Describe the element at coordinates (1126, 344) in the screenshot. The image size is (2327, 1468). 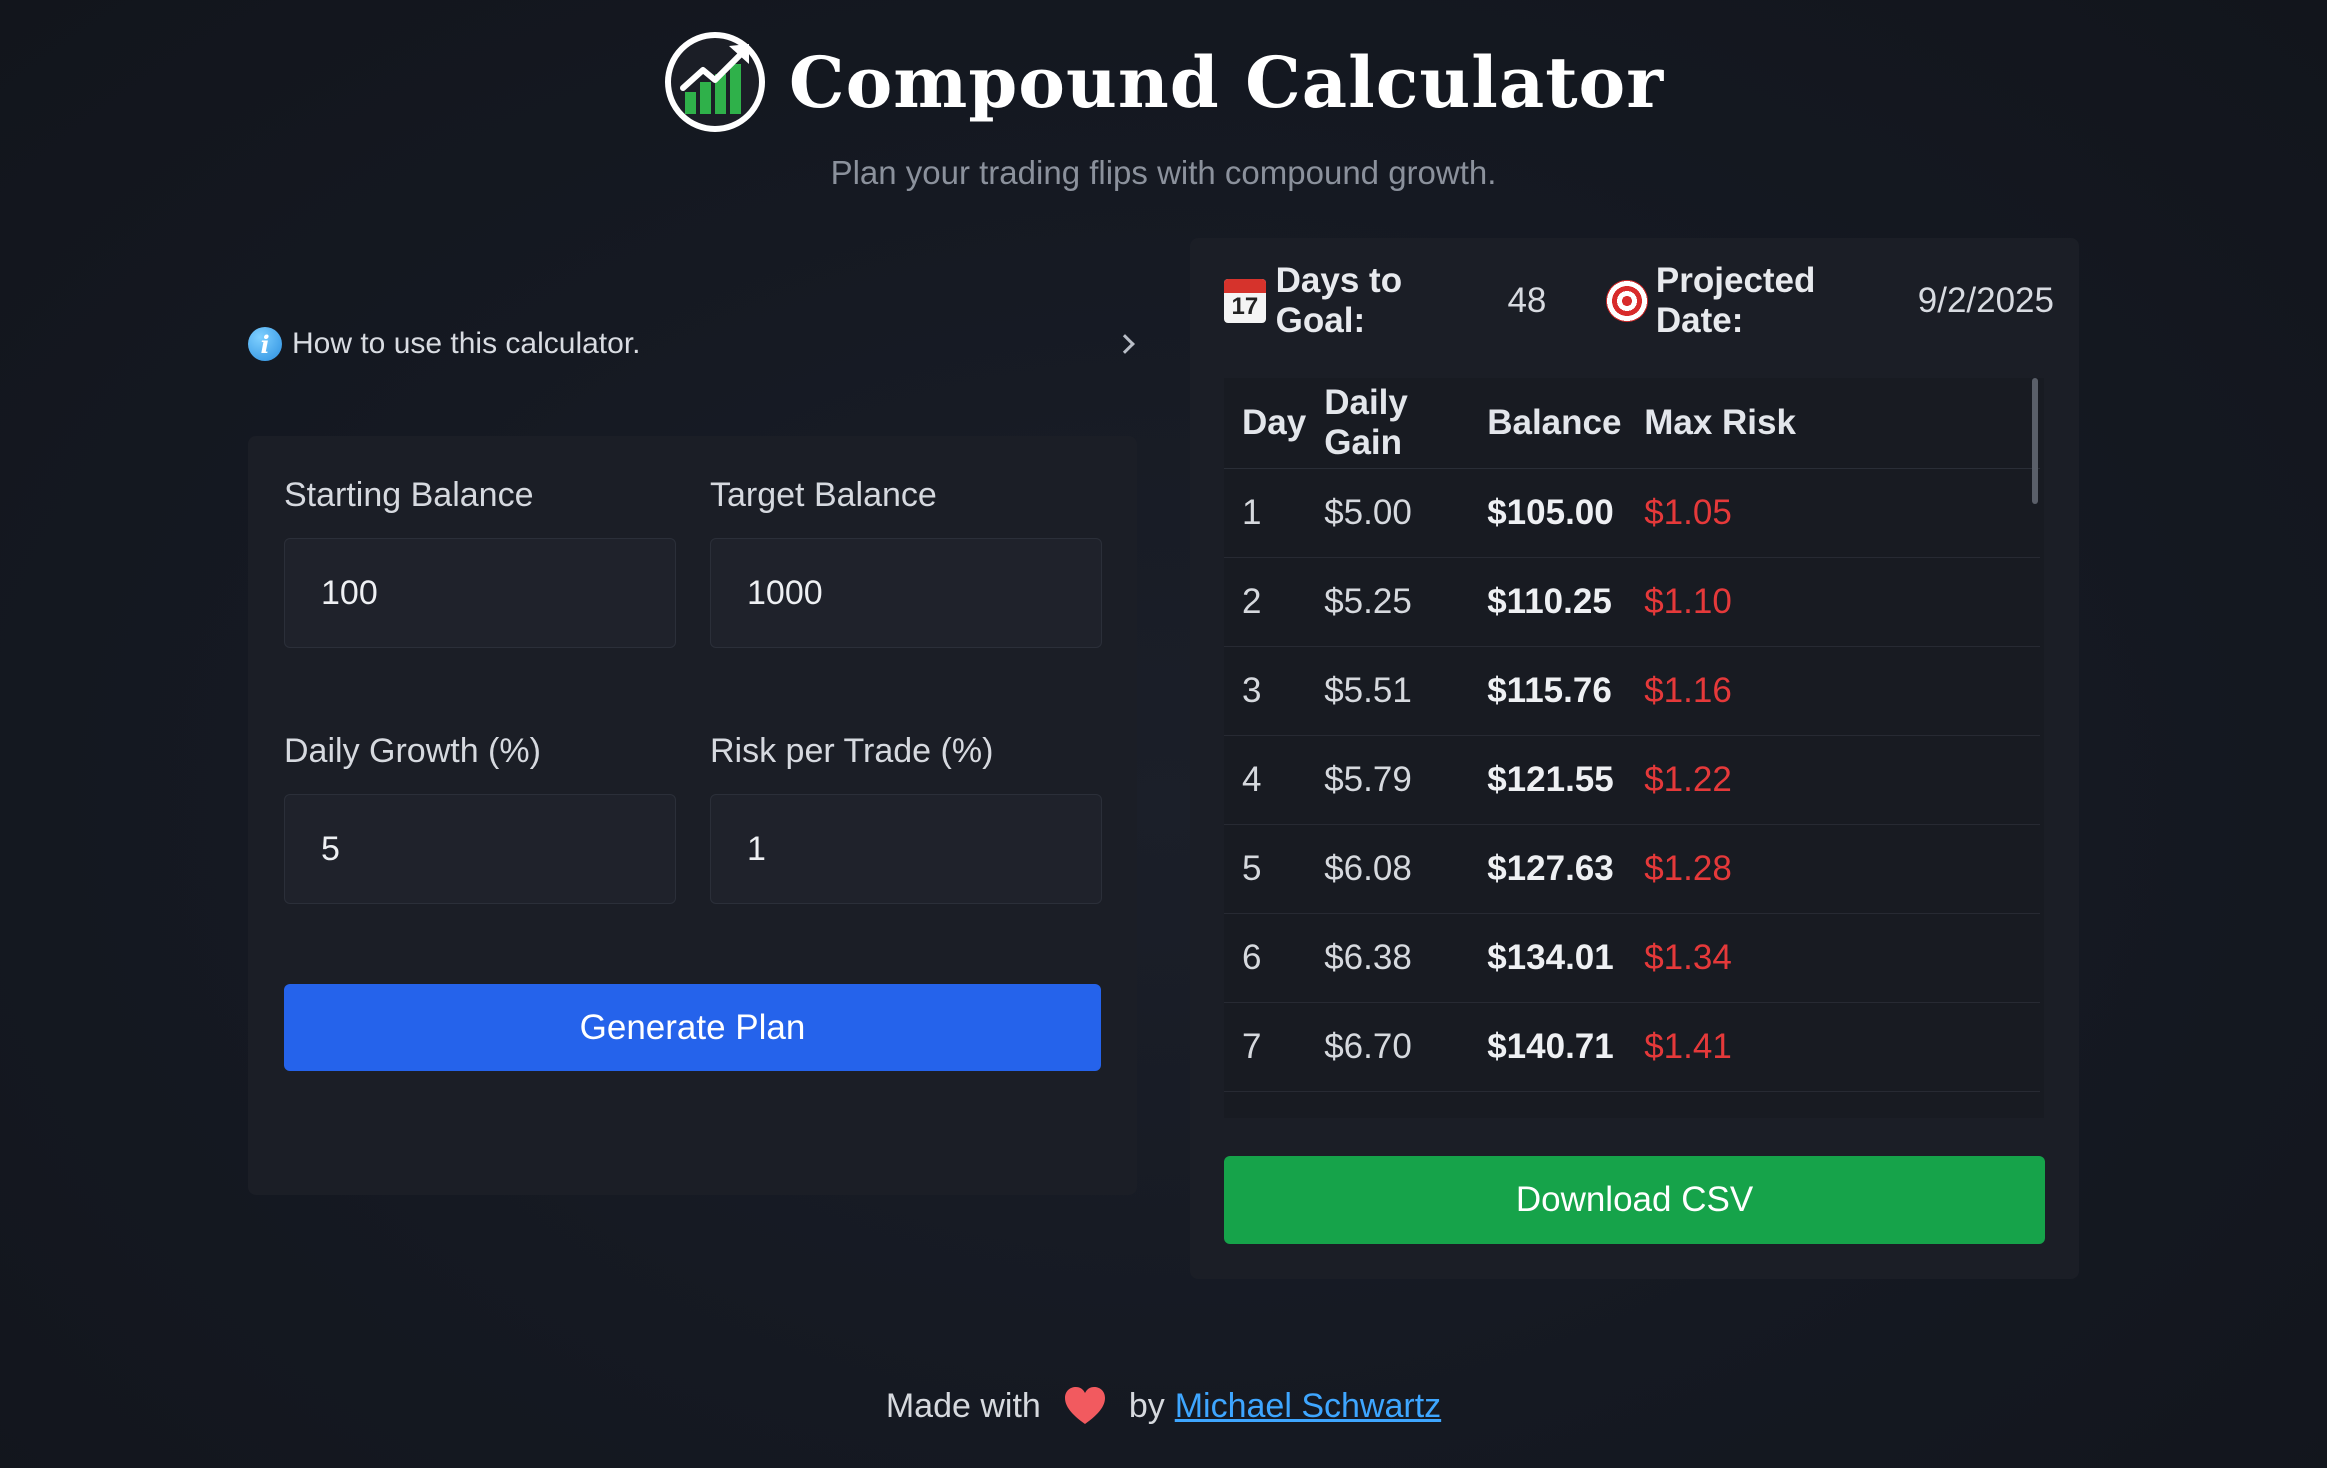
I see `chevron-right-icon` at that location.